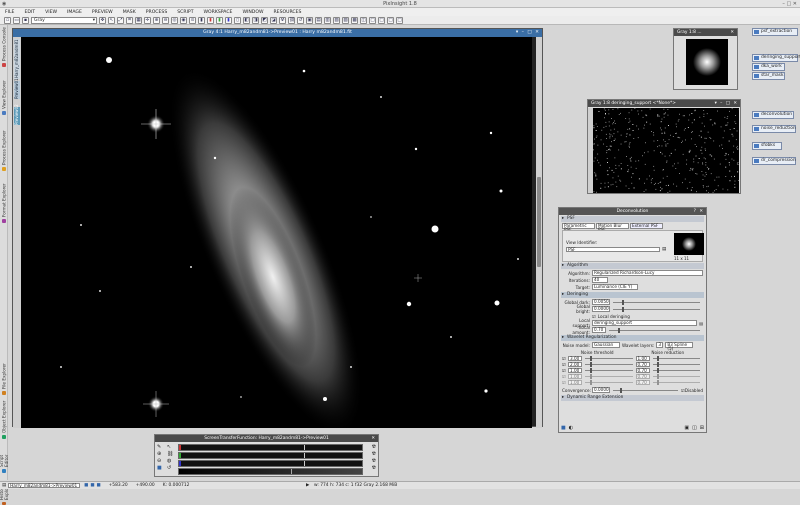 Image resolution: width=800 pixels, height=505 pixels. Describe the element at coordinates (646, 226) in the screenshot. I see `tab-external-psf: External PSF` at that location.